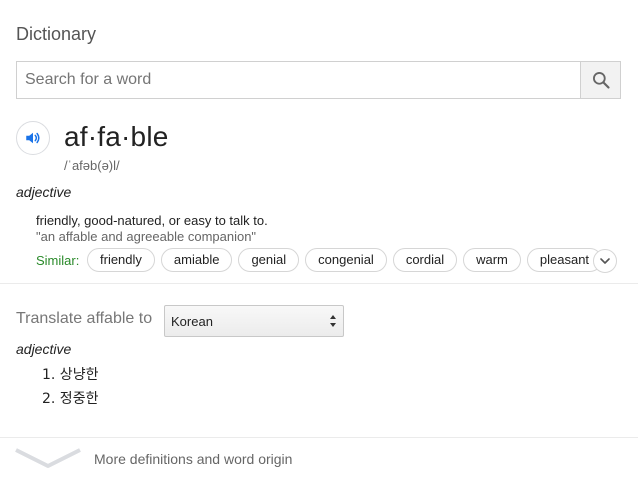 The height and width of the screenshot is (478, 638). Describe the element at coordinates (319, 283) in the screenshot. I see `section-divider` at that location.